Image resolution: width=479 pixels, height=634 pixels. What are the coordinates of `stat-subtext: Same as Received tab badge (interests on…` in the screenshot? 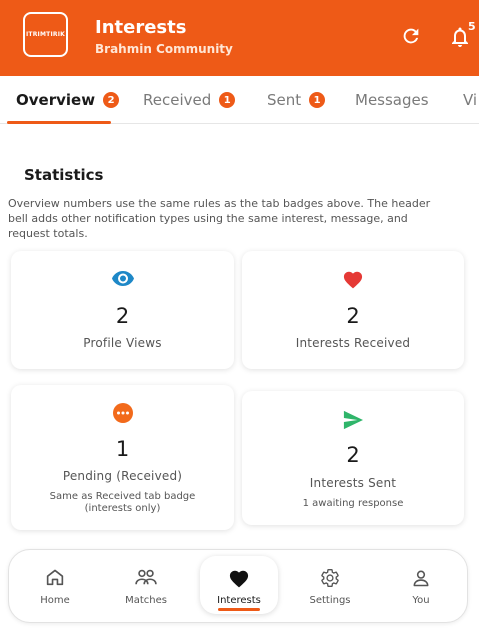 It's located at (122, 502).